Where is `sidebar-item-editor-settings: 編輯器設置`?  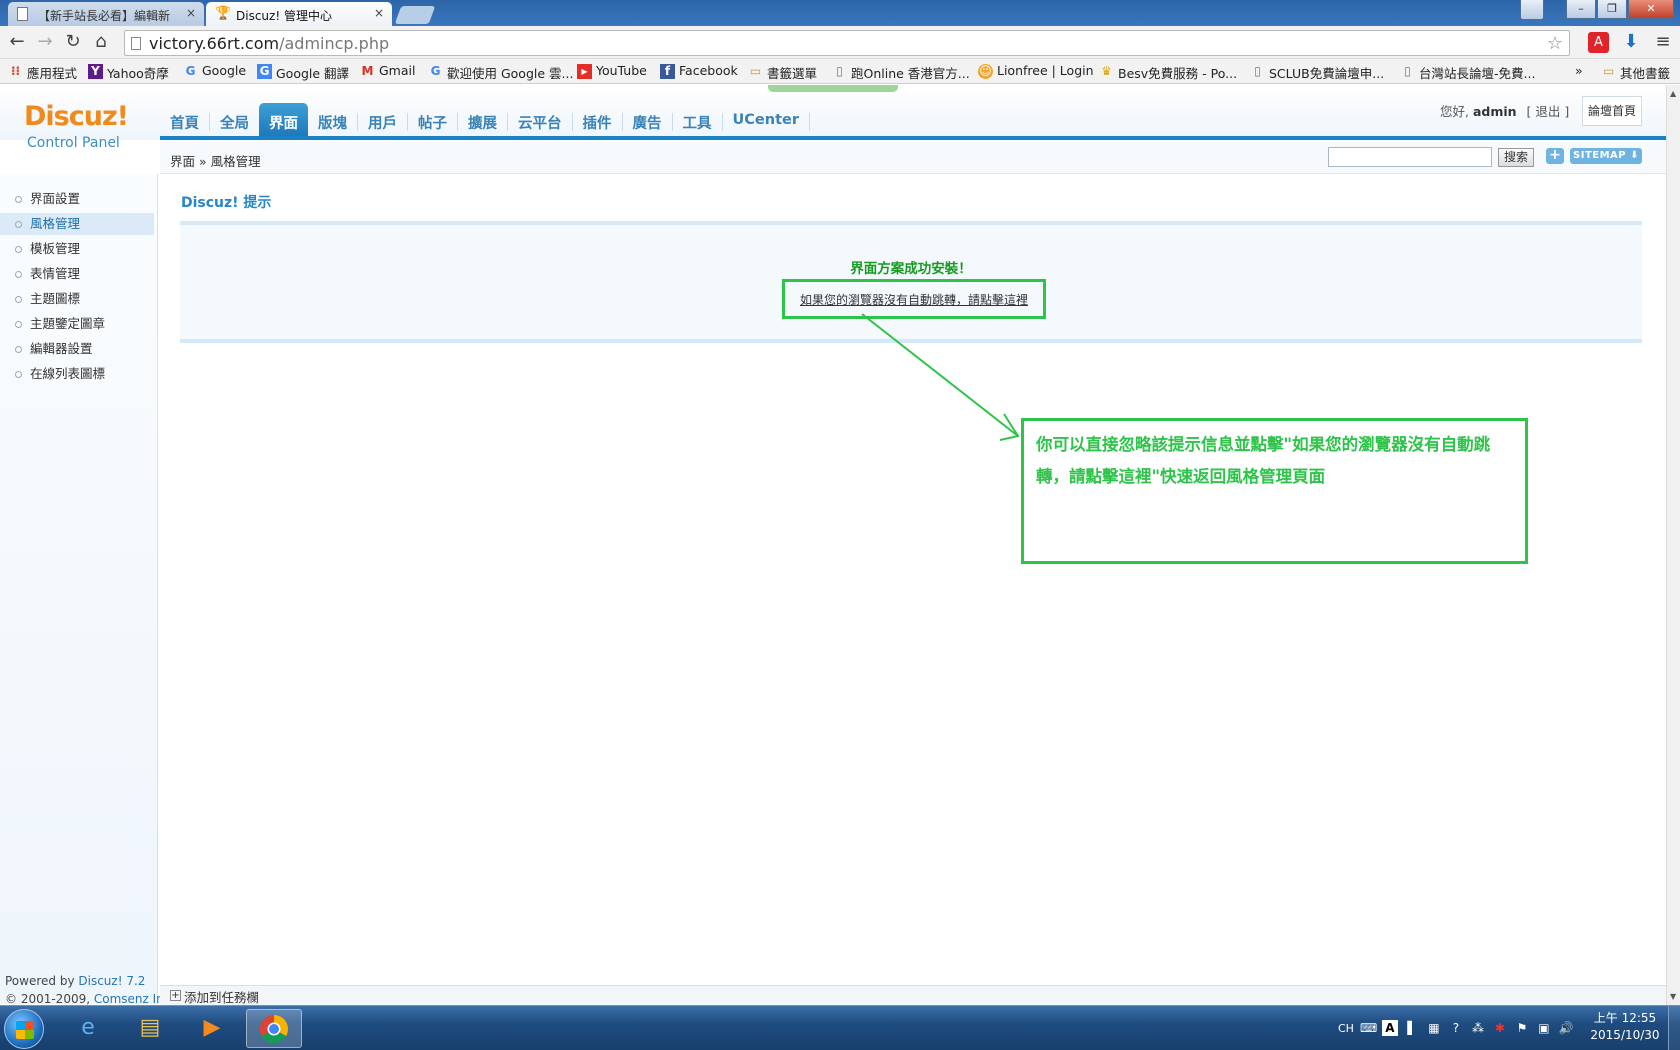
sidebar-item-editor-settings: 編輯器設置 is located at coordinates (77, 349).